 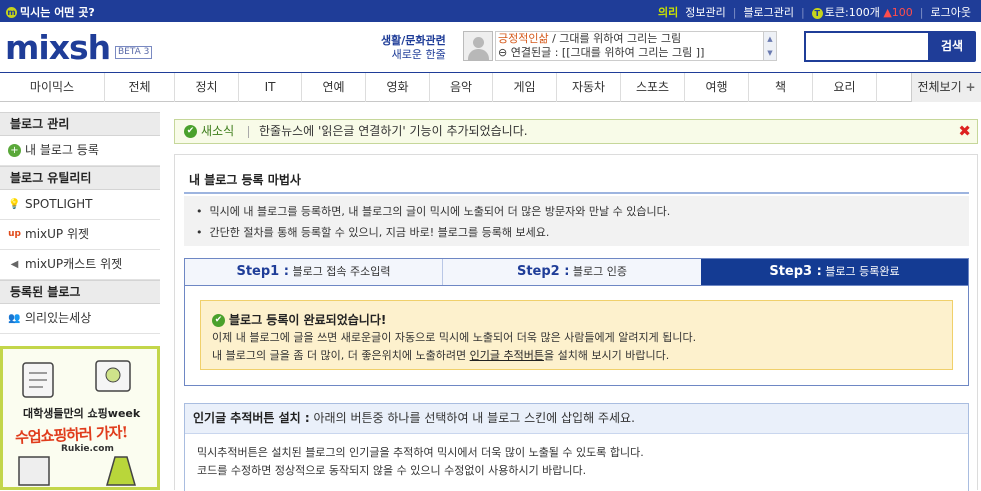 What do you see at coordinates (607, 52) in the screenshot?
I see `featured-linked-post: 연결된글 : [[그대를 위하여 그리는 그림 ]]` at bounding box center [607, 52].